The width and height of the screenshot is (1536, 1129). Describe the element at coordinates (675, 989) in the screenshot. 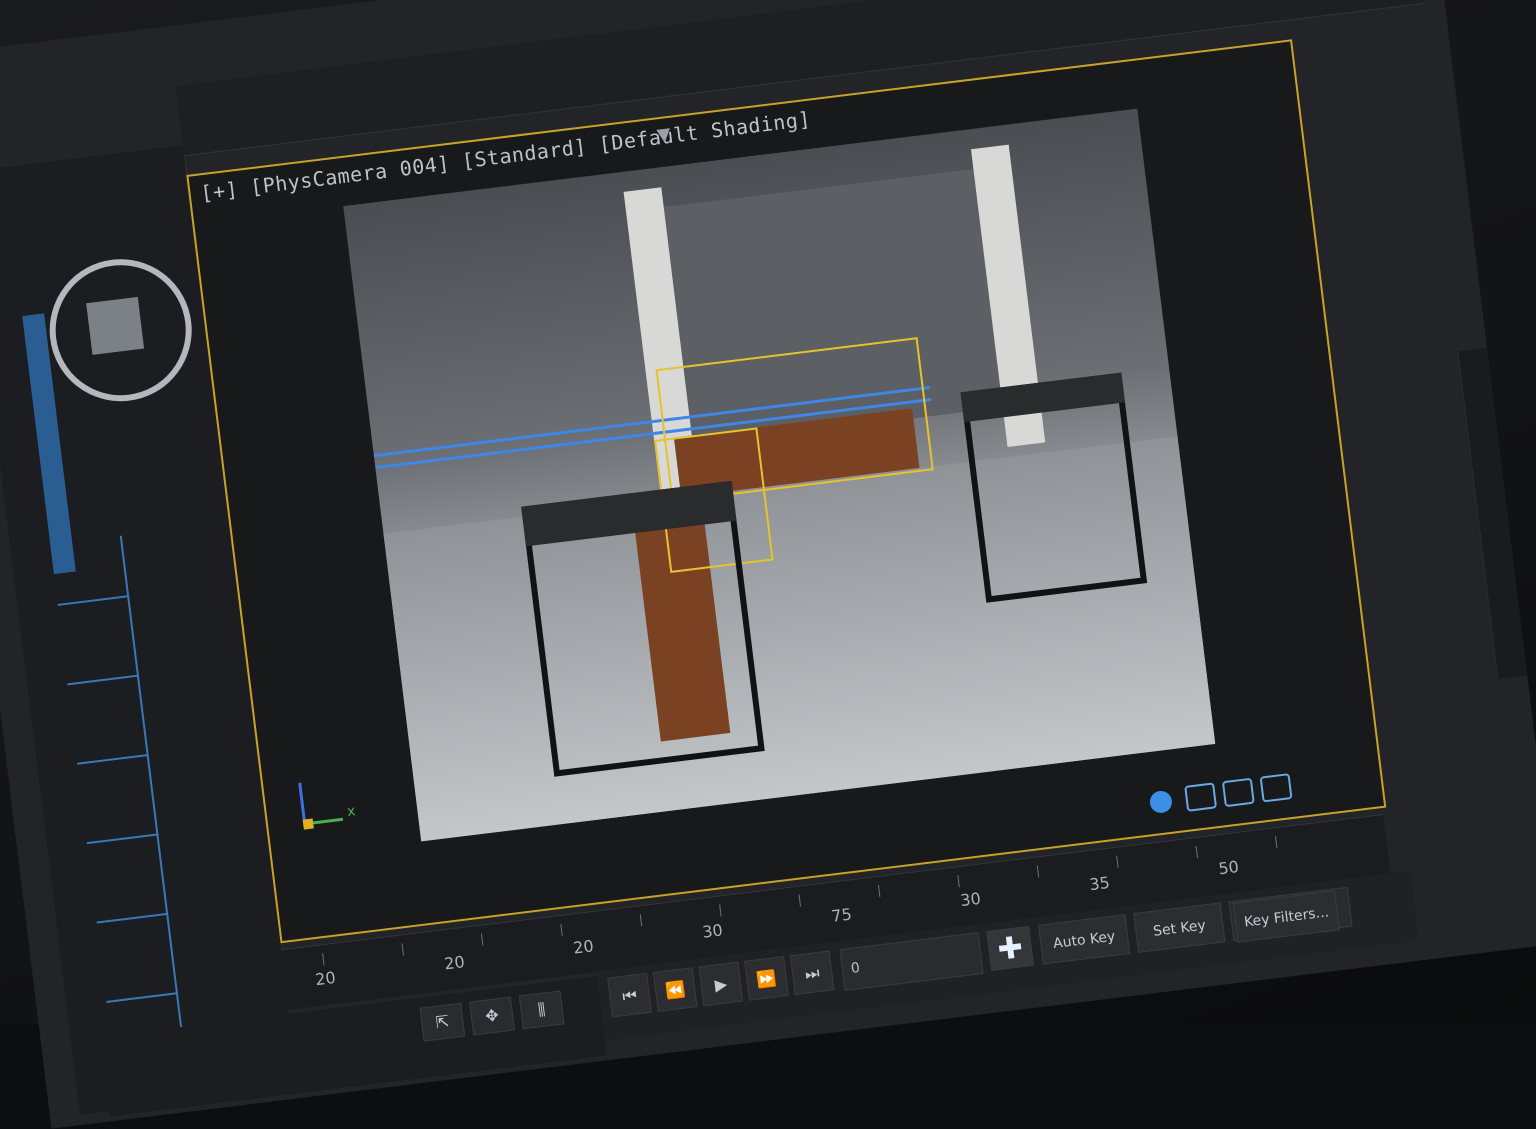

I see `prev-frame-button: ⏪` at that location.